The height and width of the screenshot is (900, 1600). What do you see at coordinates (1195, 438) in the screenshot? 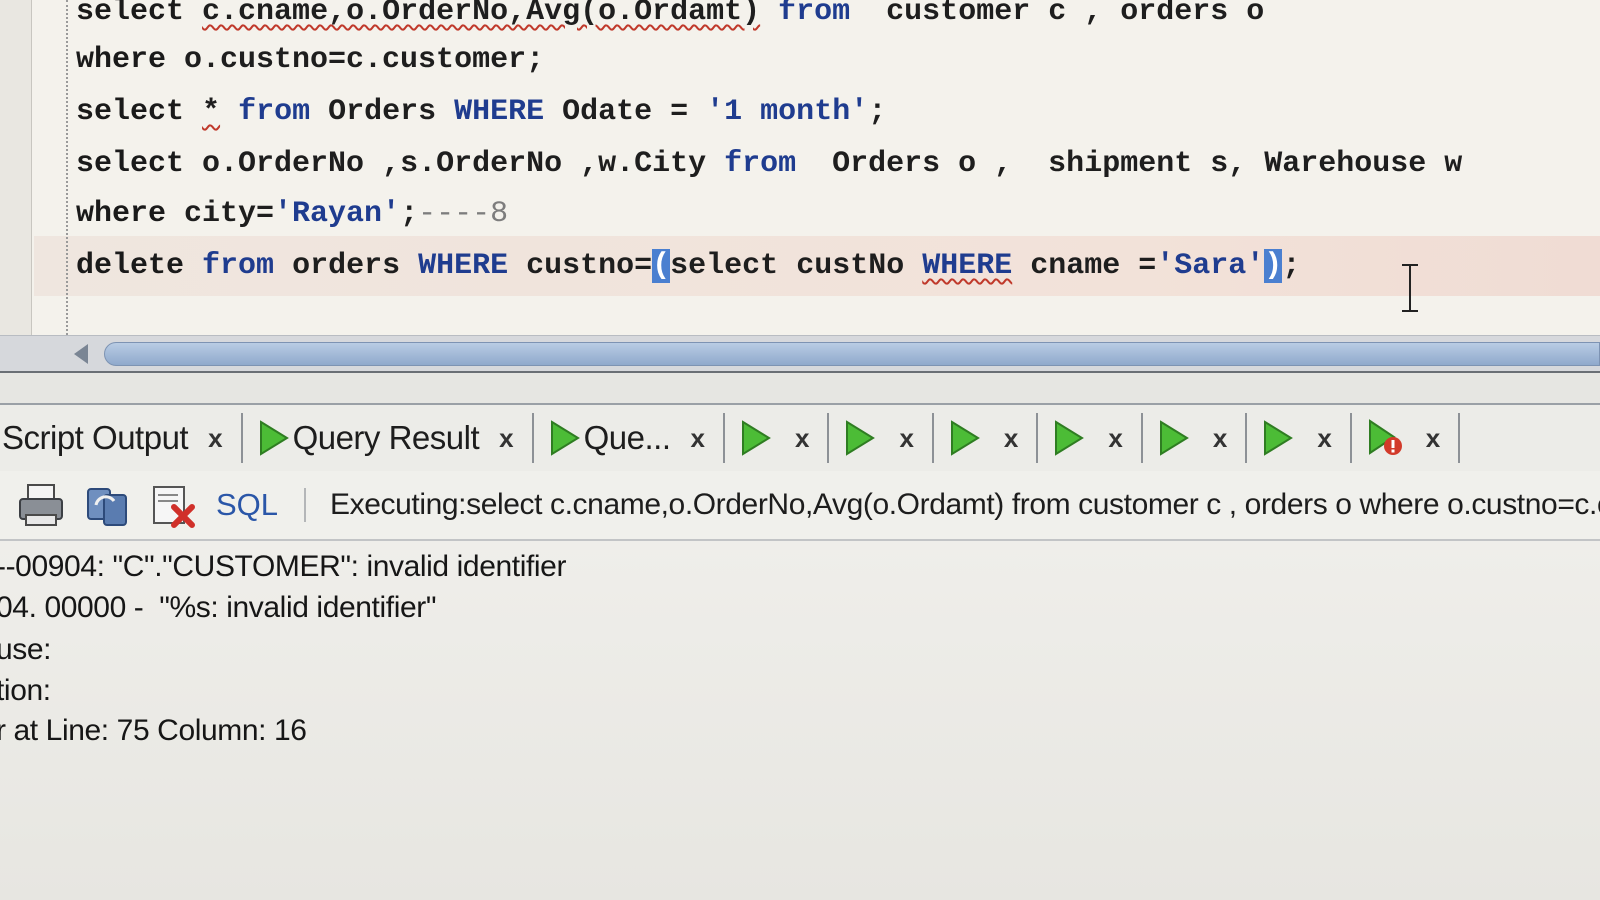
I see `tab-query-result-7: x` at bounding box center [1195, 438].